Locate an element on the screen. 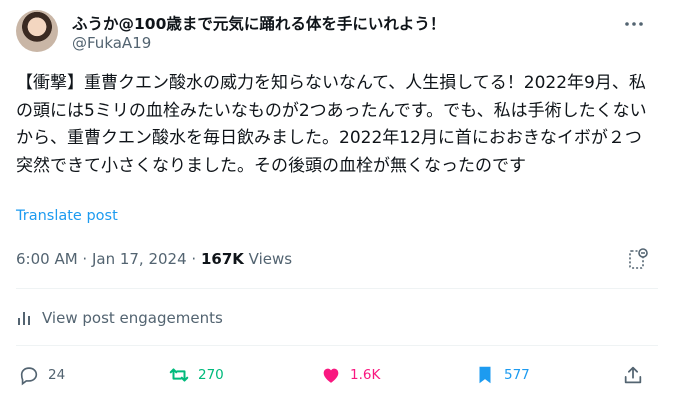 This screenshot has width=674, height=413. views-label: Views is located at coordinates (268, 259).